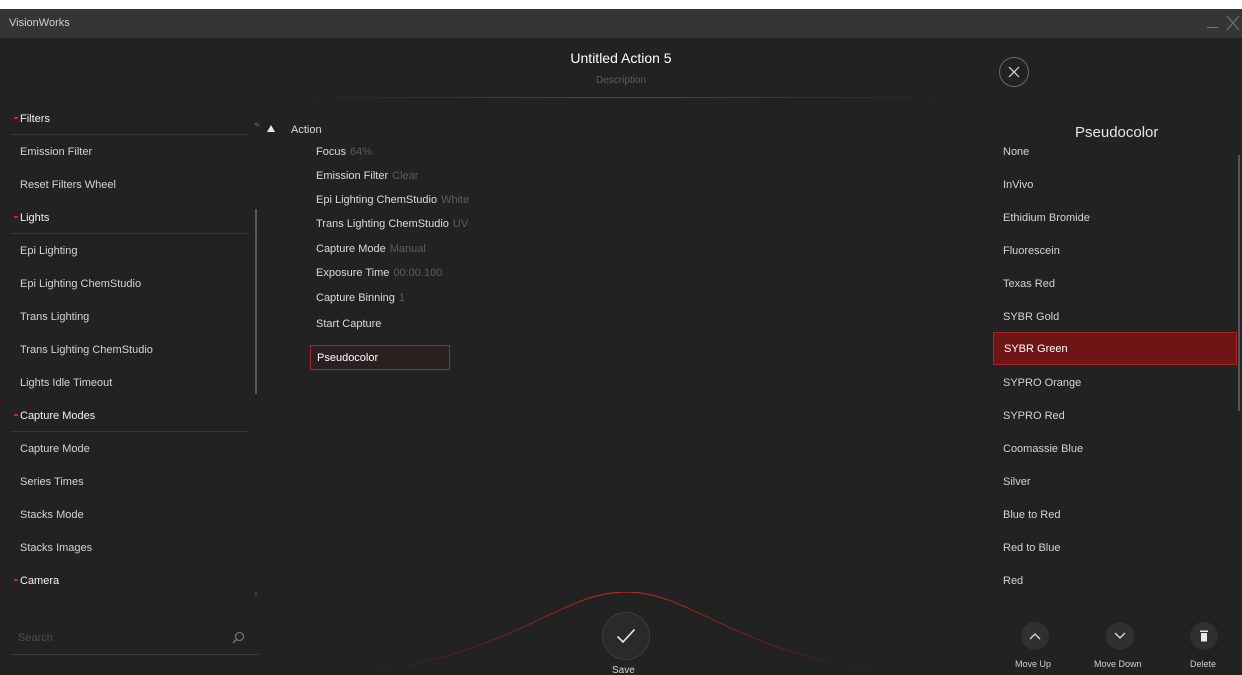  I want to click on sidebar-item-label: Emission Filter, so click(56, 151).